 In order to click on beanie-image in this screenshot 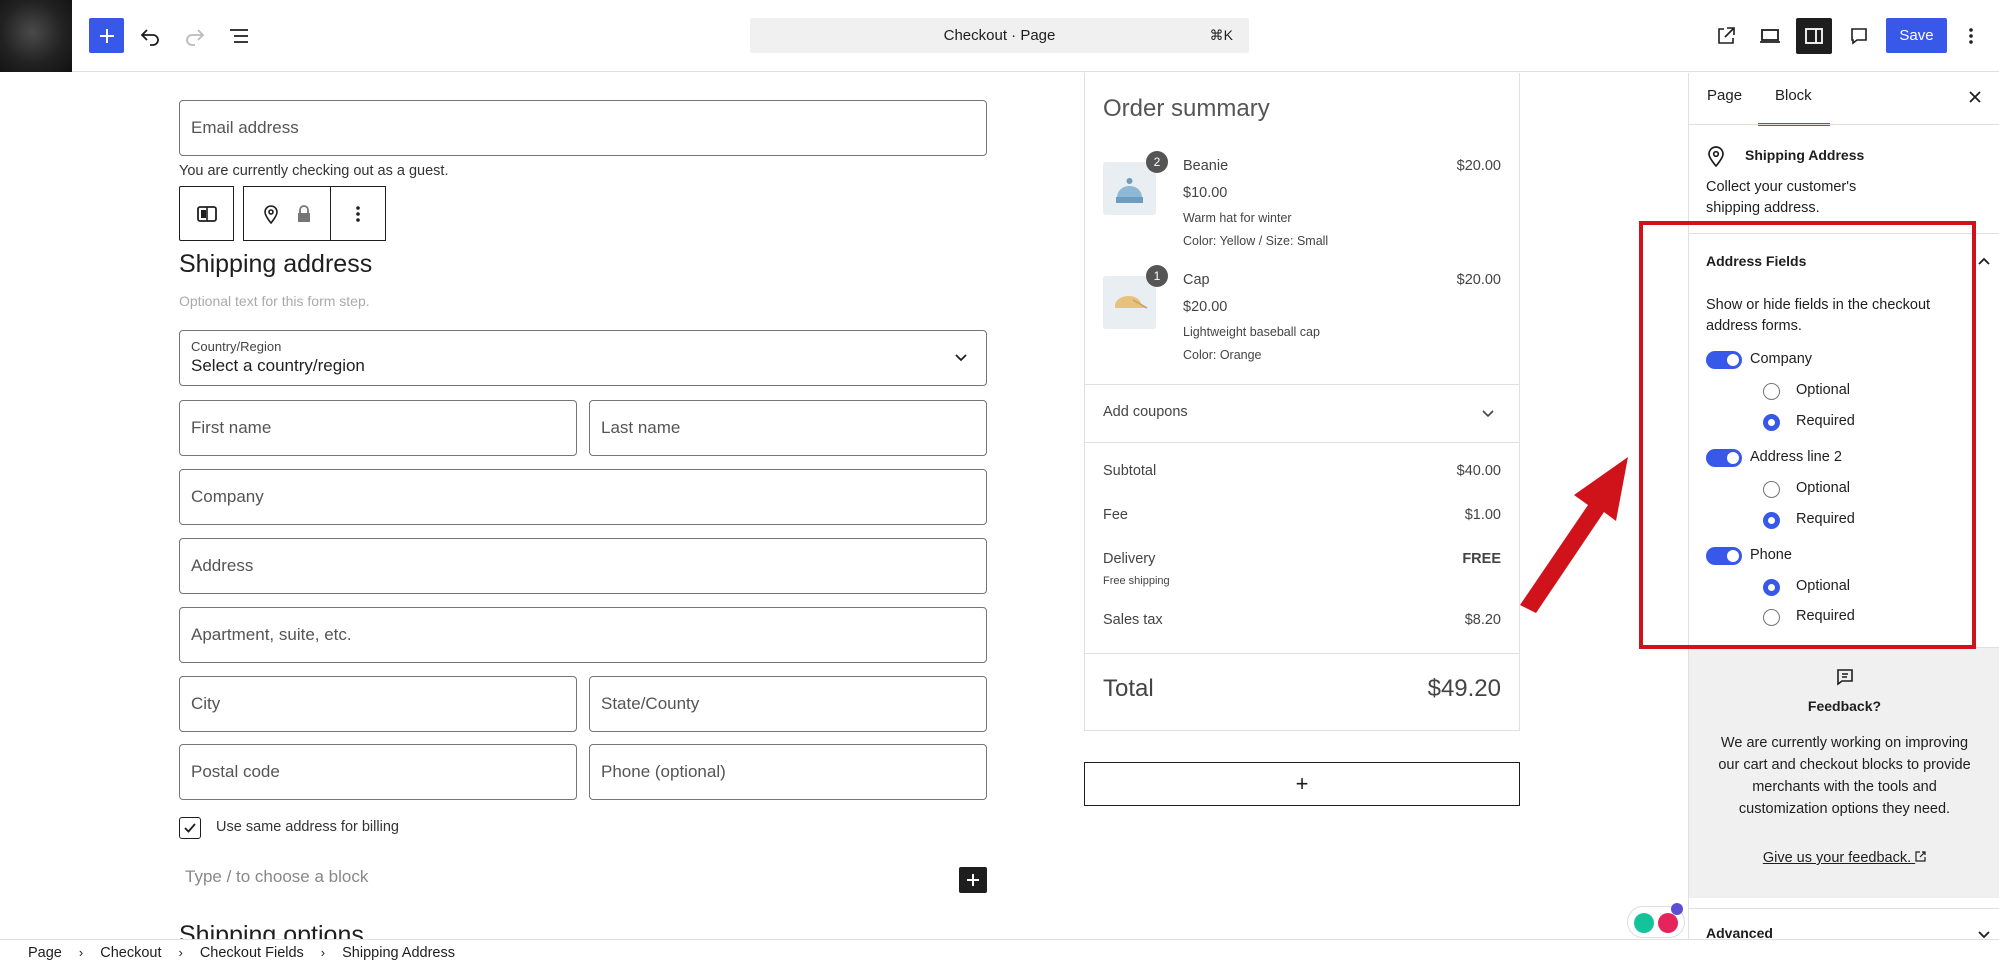, I will do `click(1129, 188)`.